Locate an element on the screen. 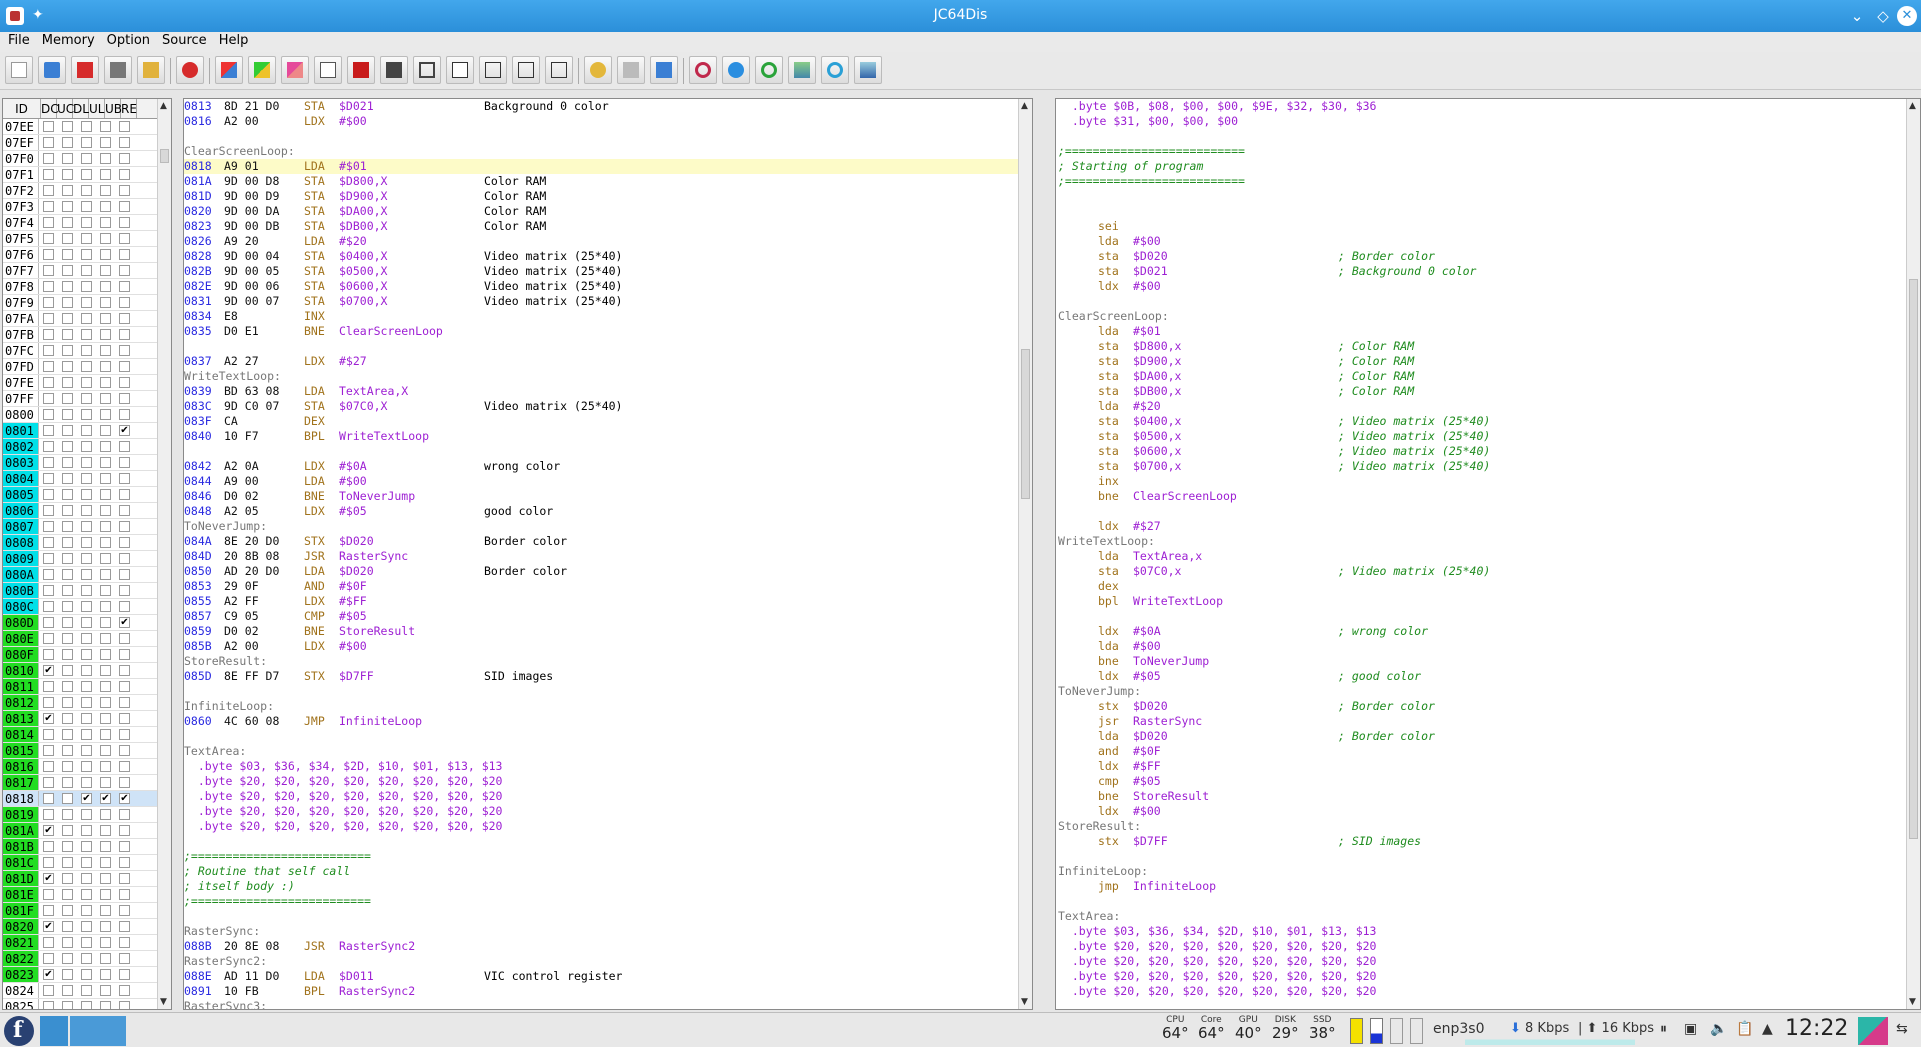 Image resolution: width=1921 pixels, height=1047 pixels. code-line: 0844 A9 00 LDA #$00 is located at coordinates (601, 481).